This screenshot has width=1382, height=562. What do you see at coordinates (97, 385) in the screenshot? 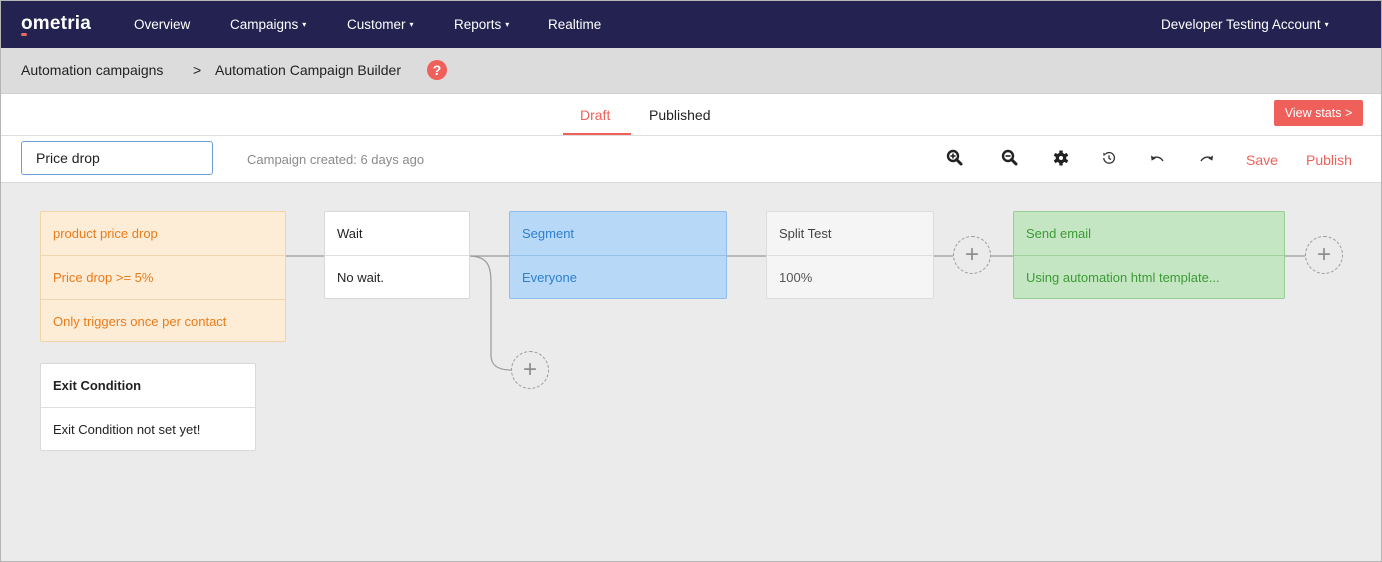
I see `exit-condition-title: Exit Condition` at bounding box center [97, 385].